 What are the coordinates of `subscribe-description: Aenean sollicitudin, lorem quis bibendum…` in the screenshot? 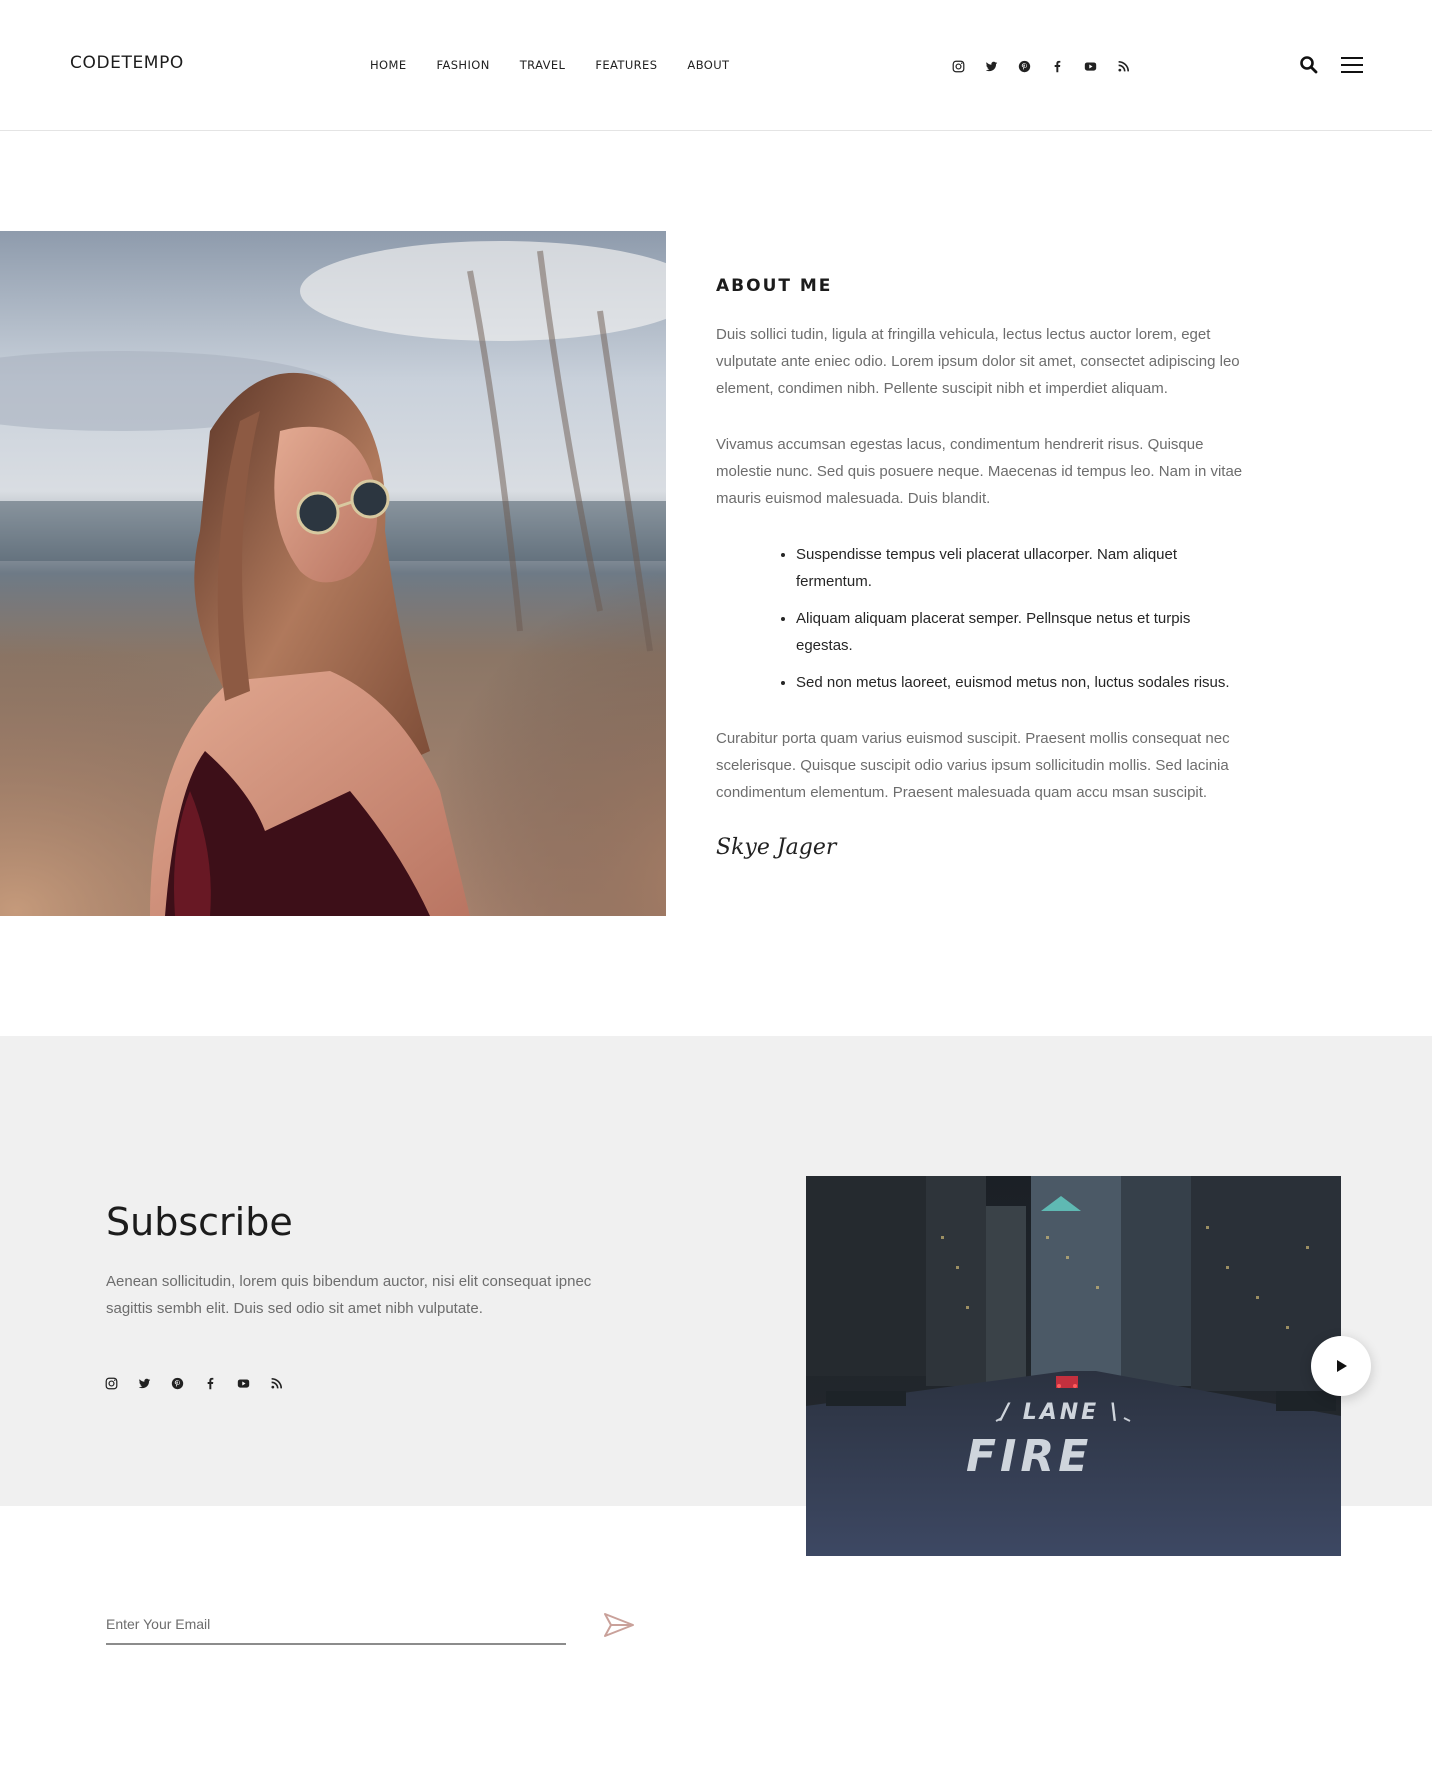 It's located at (349, 1295).